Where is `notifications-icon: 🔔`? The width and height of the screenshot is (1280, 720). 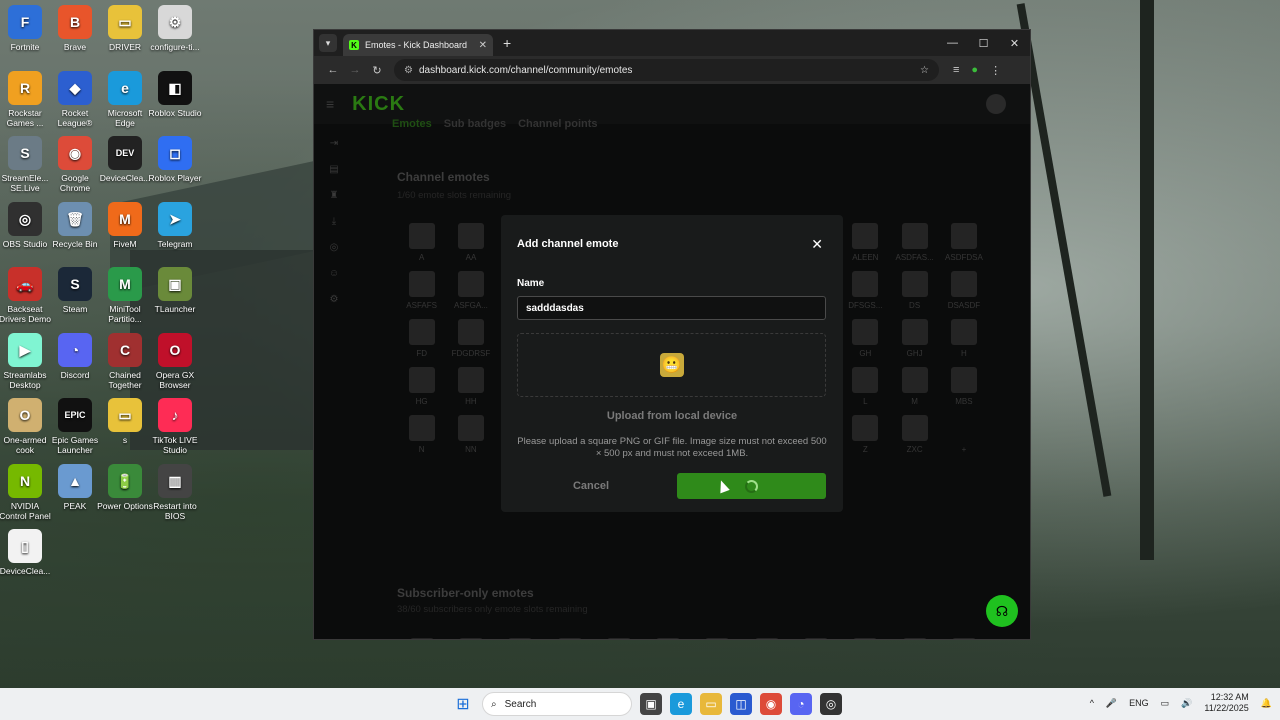
notifications-icon: 🔔 is located at coordinates (1266, 703).